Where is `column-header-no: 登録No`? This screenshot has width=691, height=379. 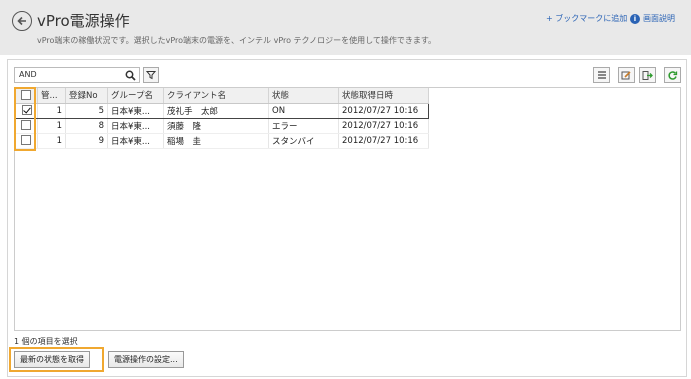 column-header-no: 登録No is located at coordinates (86, 96).